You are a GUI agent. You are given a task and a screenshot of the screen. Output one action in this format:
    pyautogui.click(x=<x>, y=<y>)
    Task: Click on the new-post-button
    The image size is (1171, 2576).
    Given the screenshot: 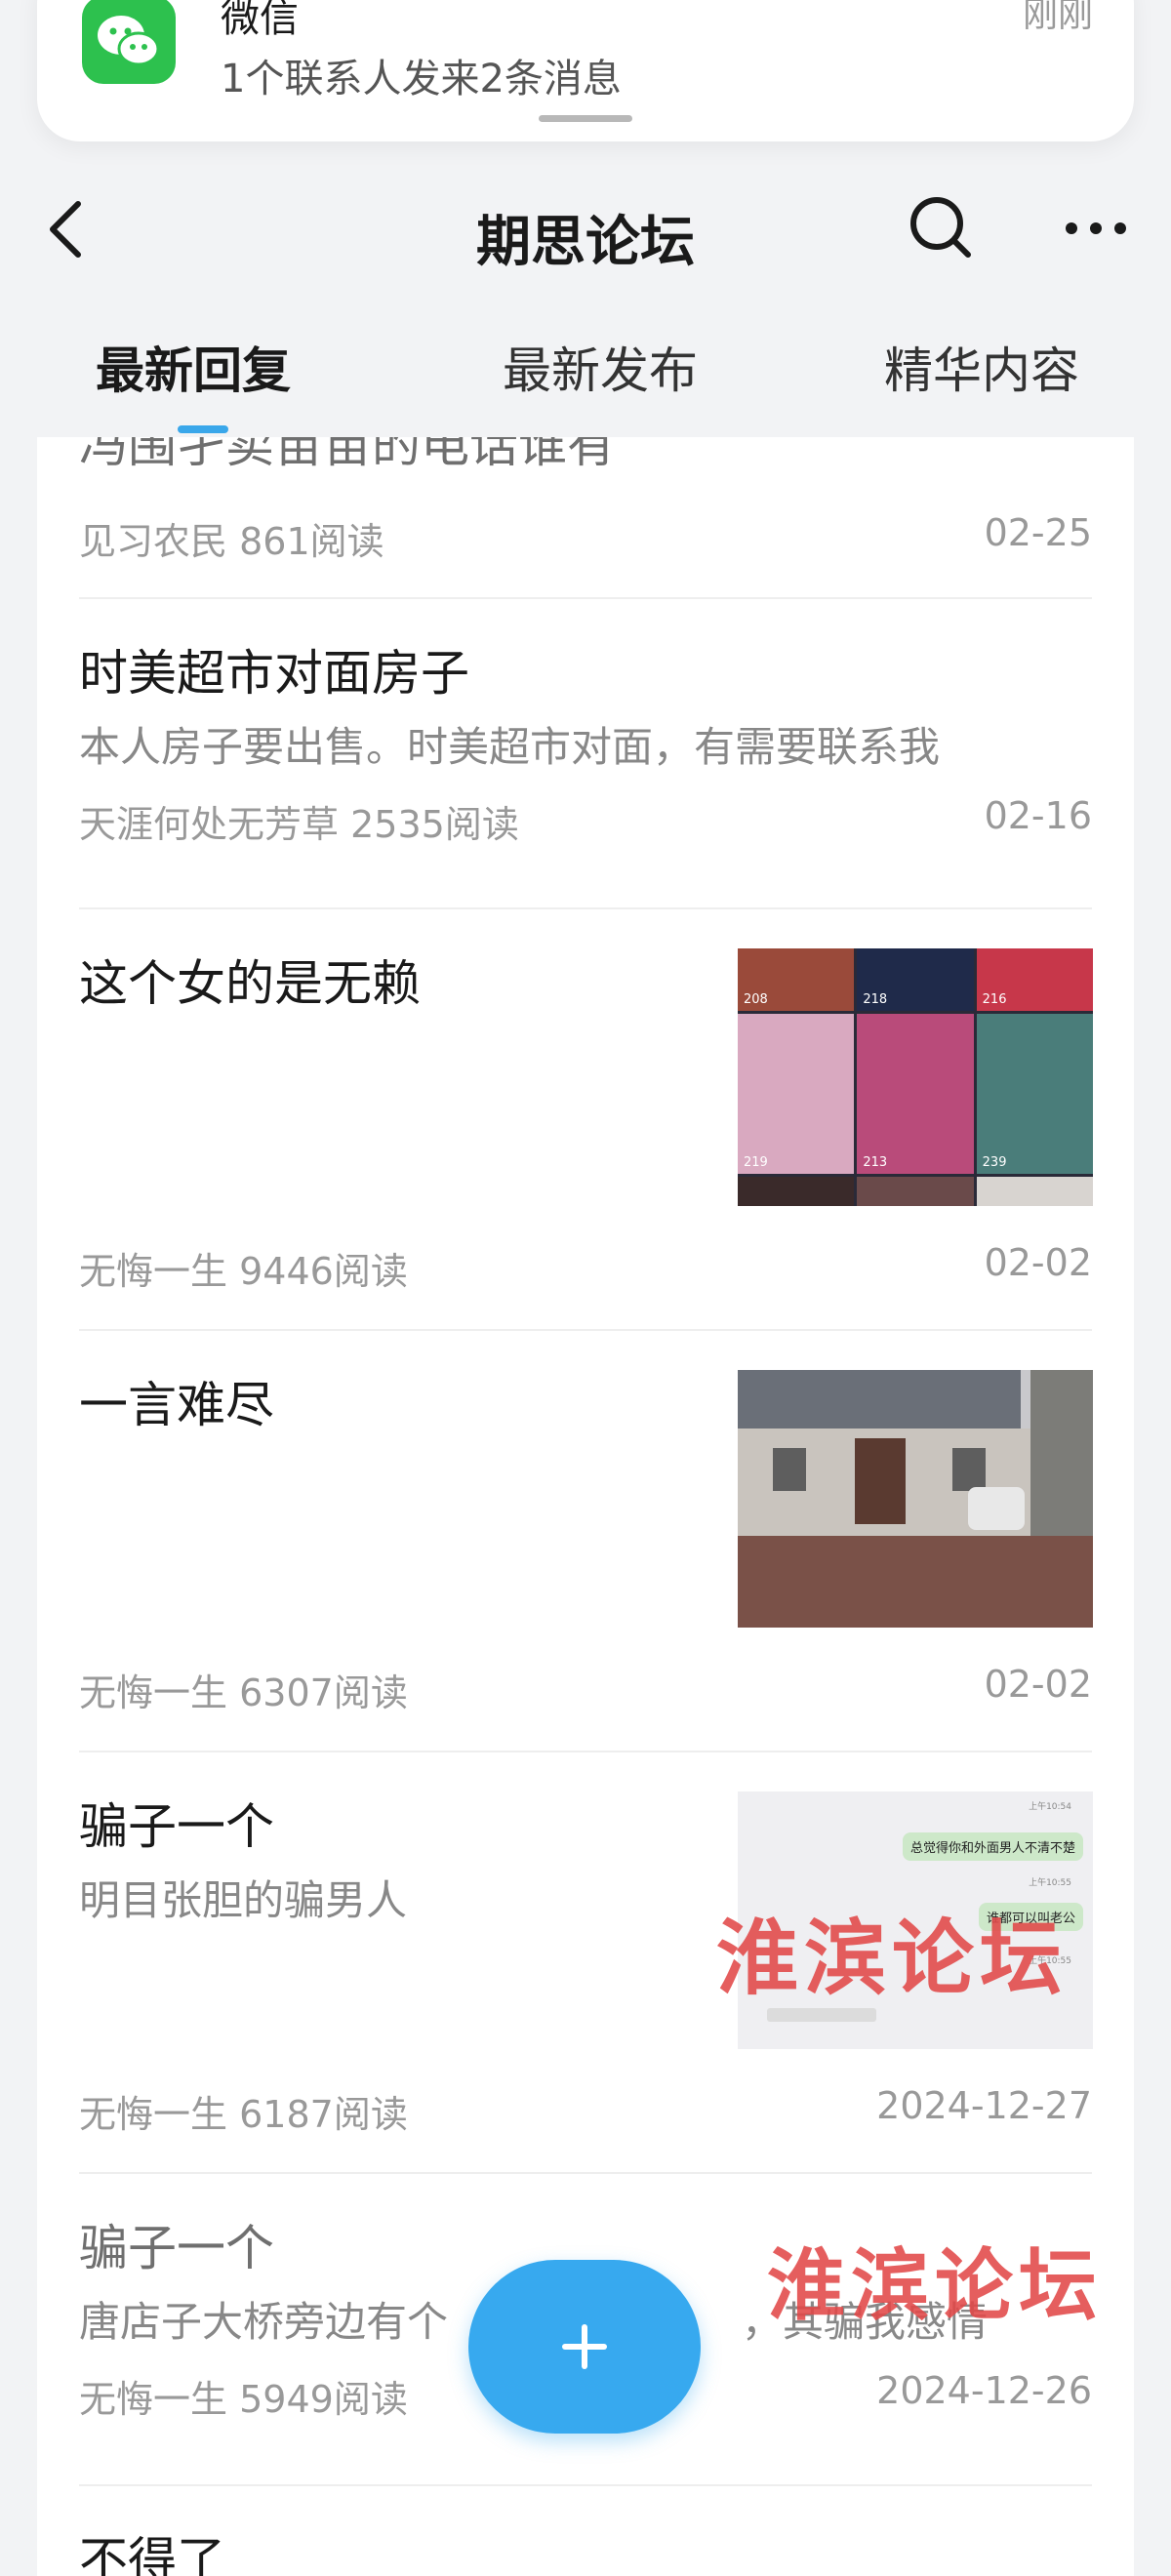 What is the action you would take?
    pyautogui.click(x=584, y=2347)
    